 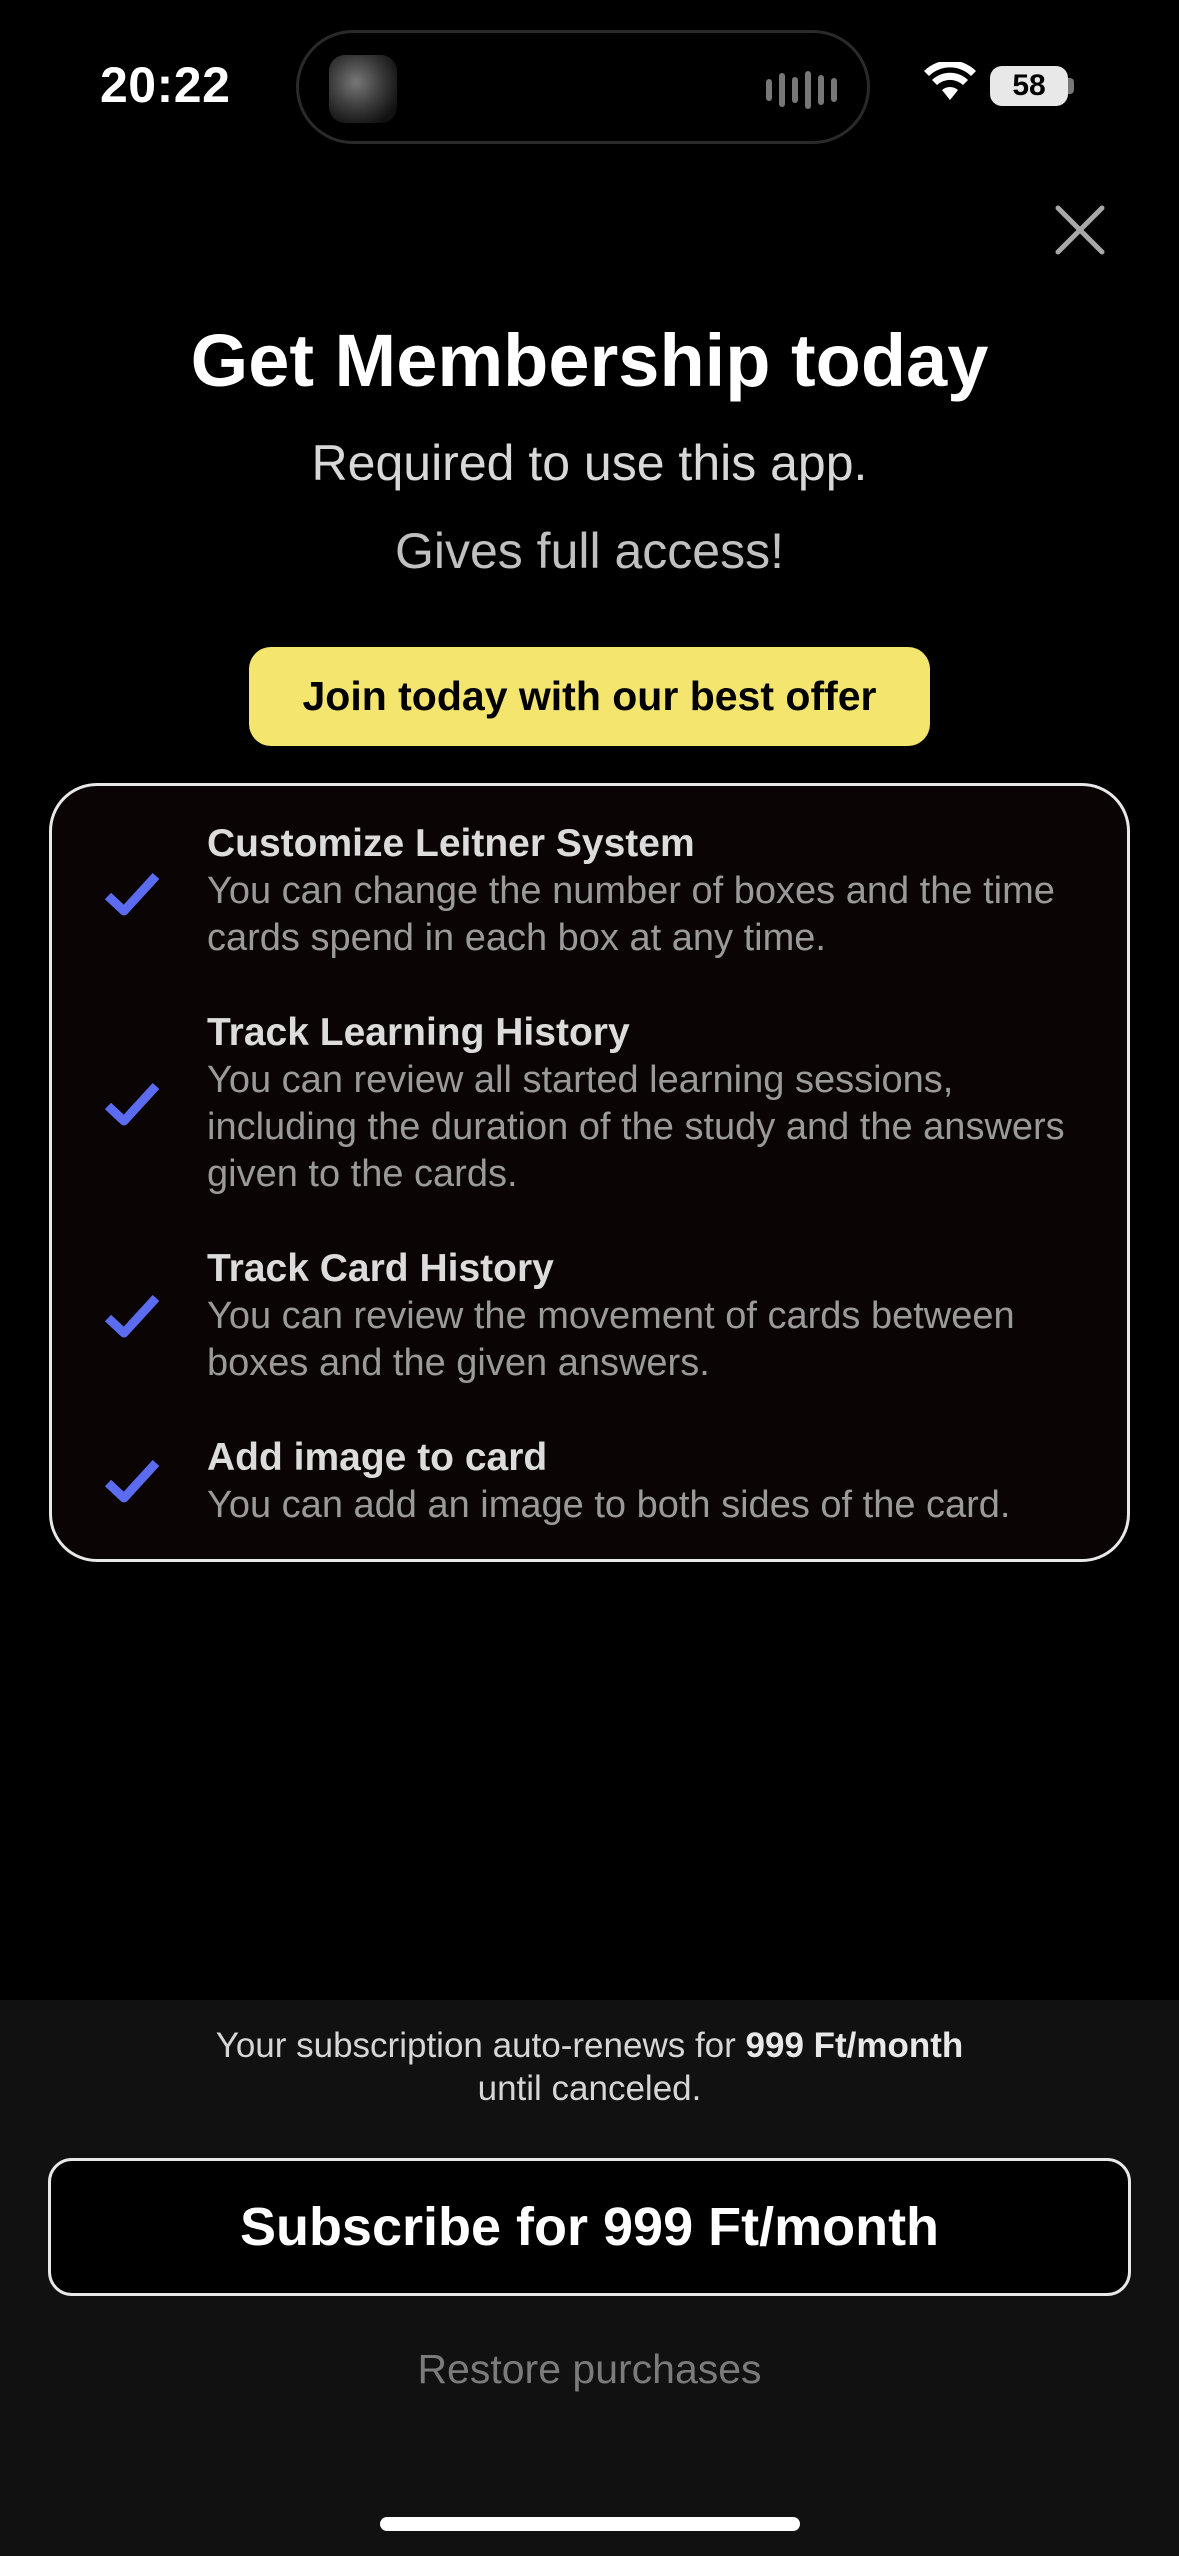 I want to click on restore-purchases-link: Restore purchases, so click(x=589, y=2369).